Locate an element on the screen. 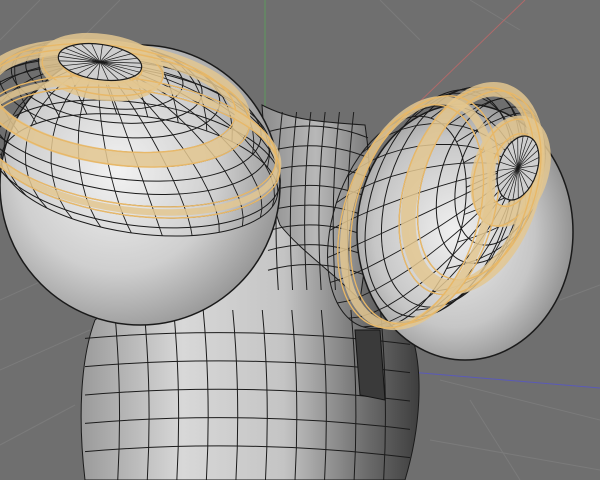 The image size is (600, 480). z-axis-line is located at coordinates (504, 380).